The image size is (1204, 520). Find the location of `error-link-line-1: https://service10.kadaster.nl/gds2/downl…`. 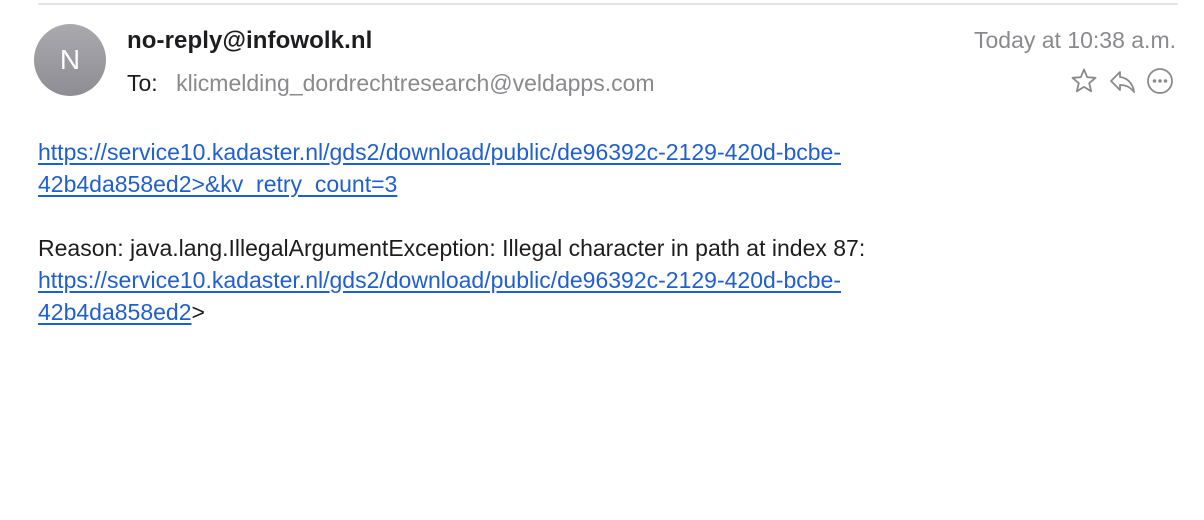

error-link-line-1: https://service10.kadaster.nl/gds2/downl… is located at coordinates (543, 280).